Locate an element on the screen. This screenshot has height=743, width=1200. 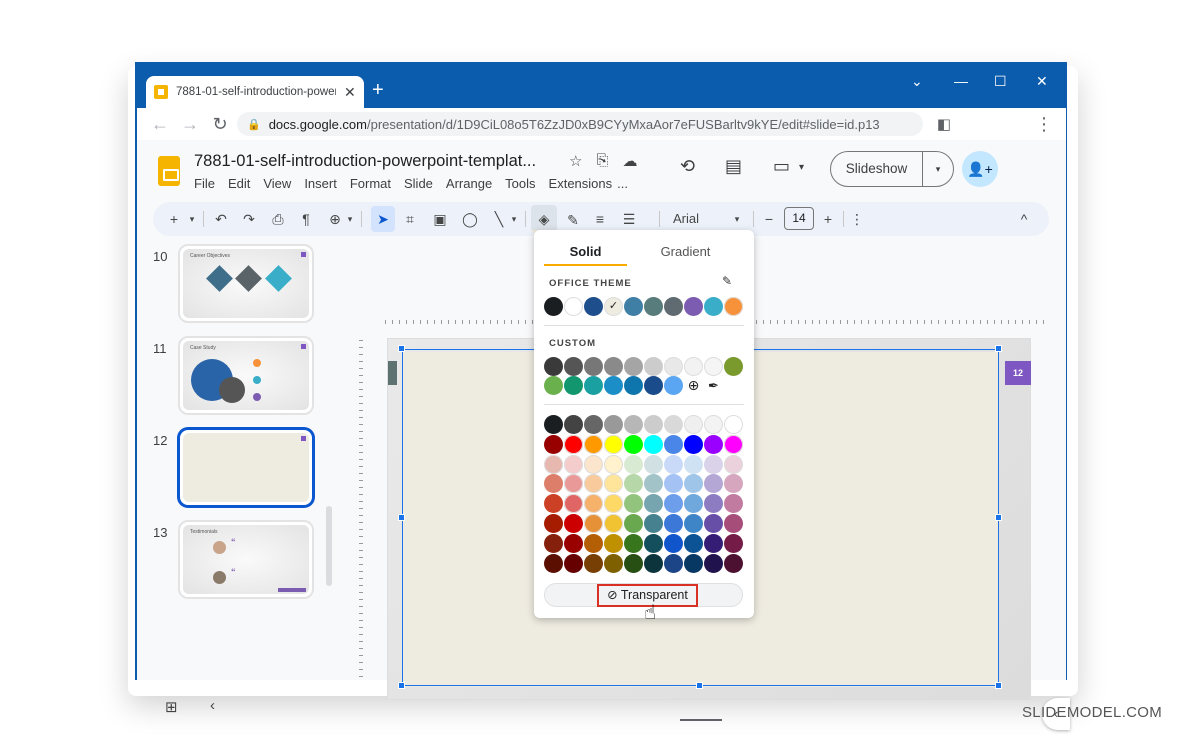
eyedropper-icon: ✒ is located at coordinates (713, 385).